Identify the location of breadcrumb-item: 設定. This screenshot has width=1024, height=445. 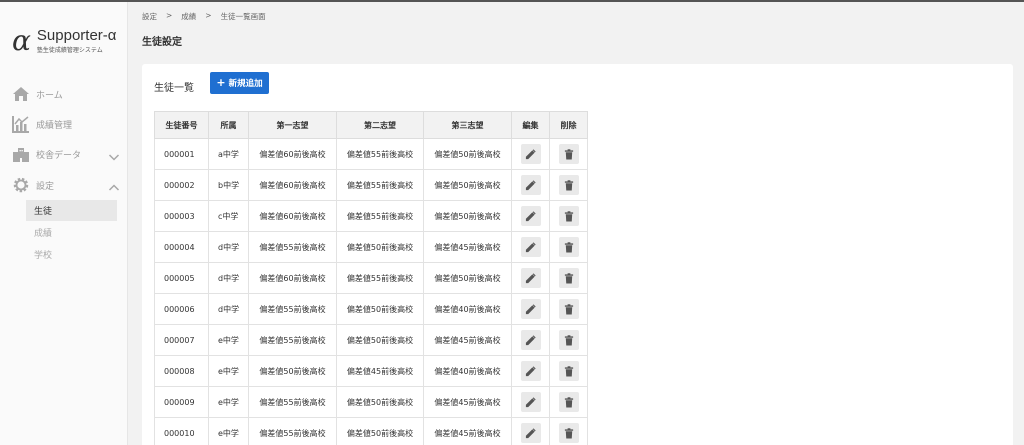
(149, 16).